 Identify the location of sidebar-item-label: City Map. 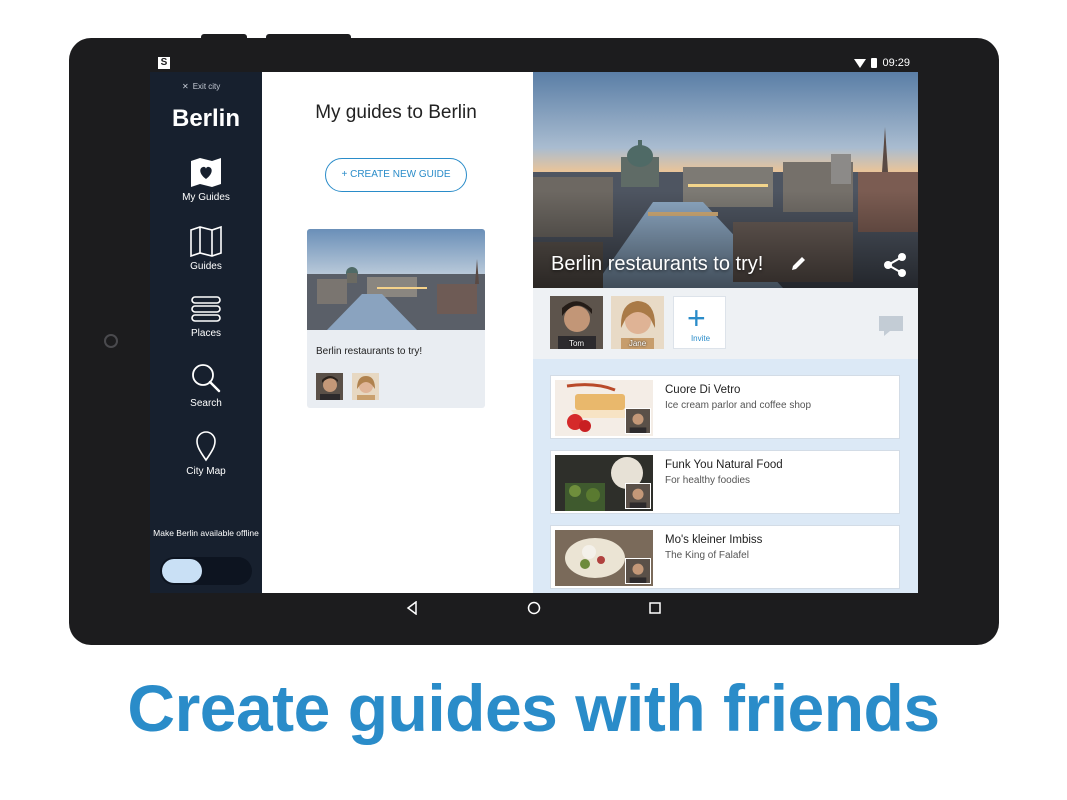
(206, 471).